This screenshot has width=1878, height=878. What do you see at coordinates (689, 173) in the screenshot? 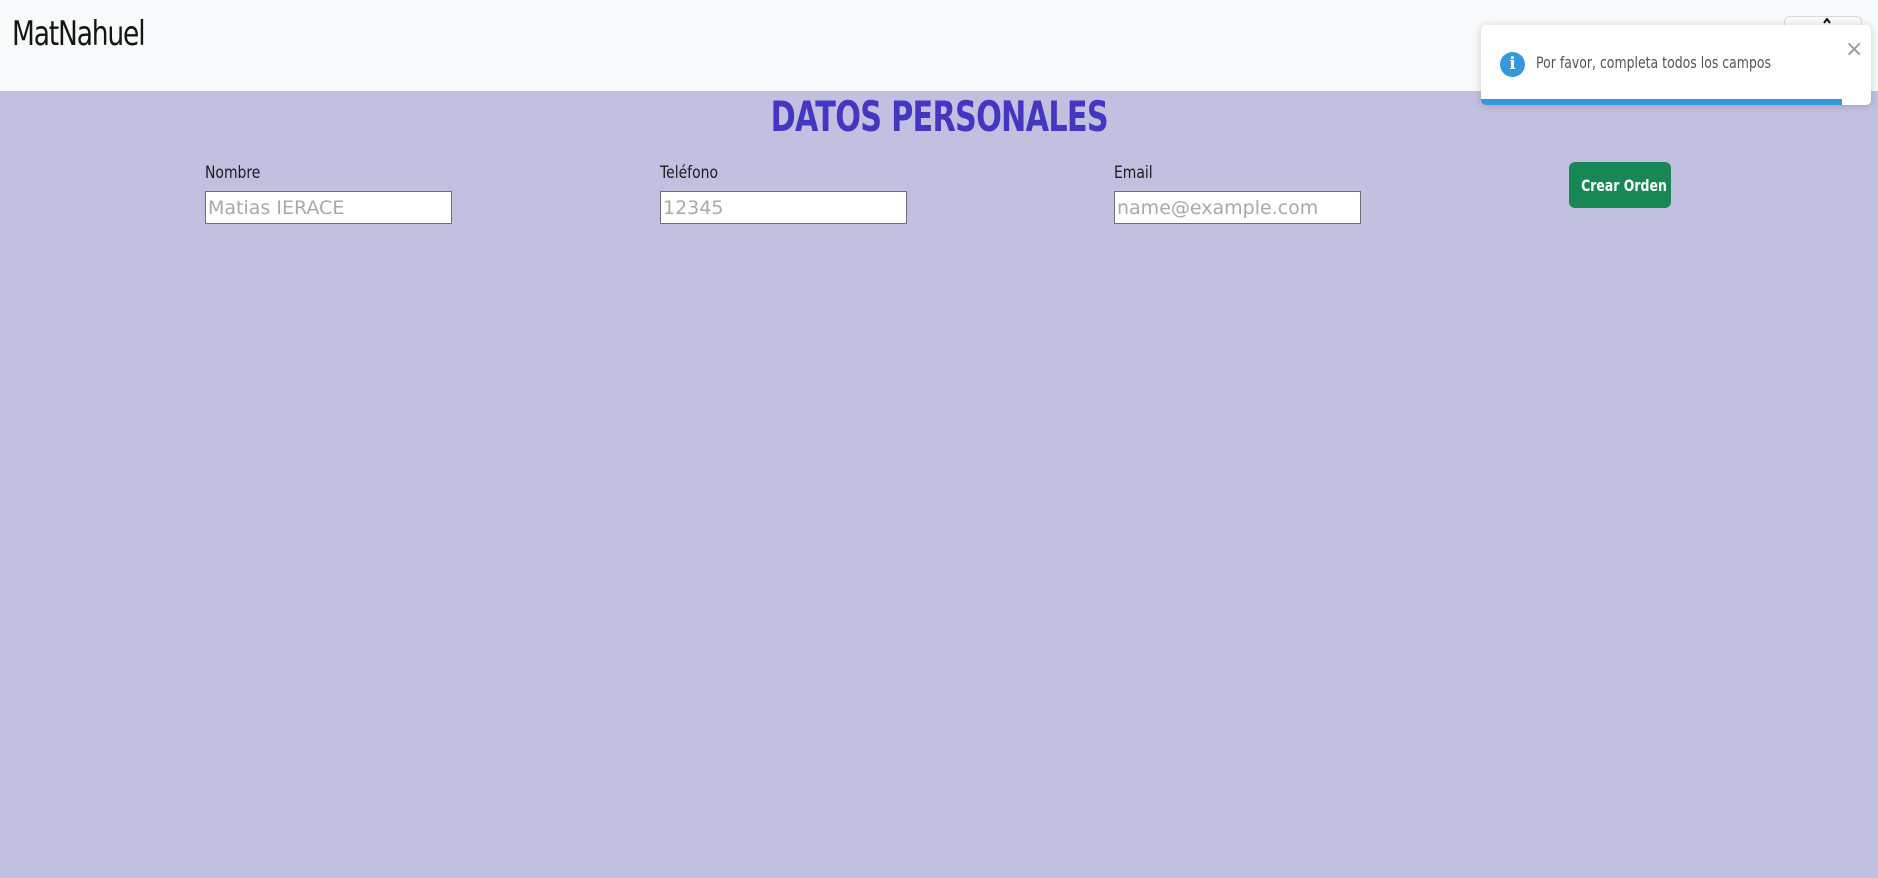
I see `phone-label: Teléfono` at bounding box center [689, 173].